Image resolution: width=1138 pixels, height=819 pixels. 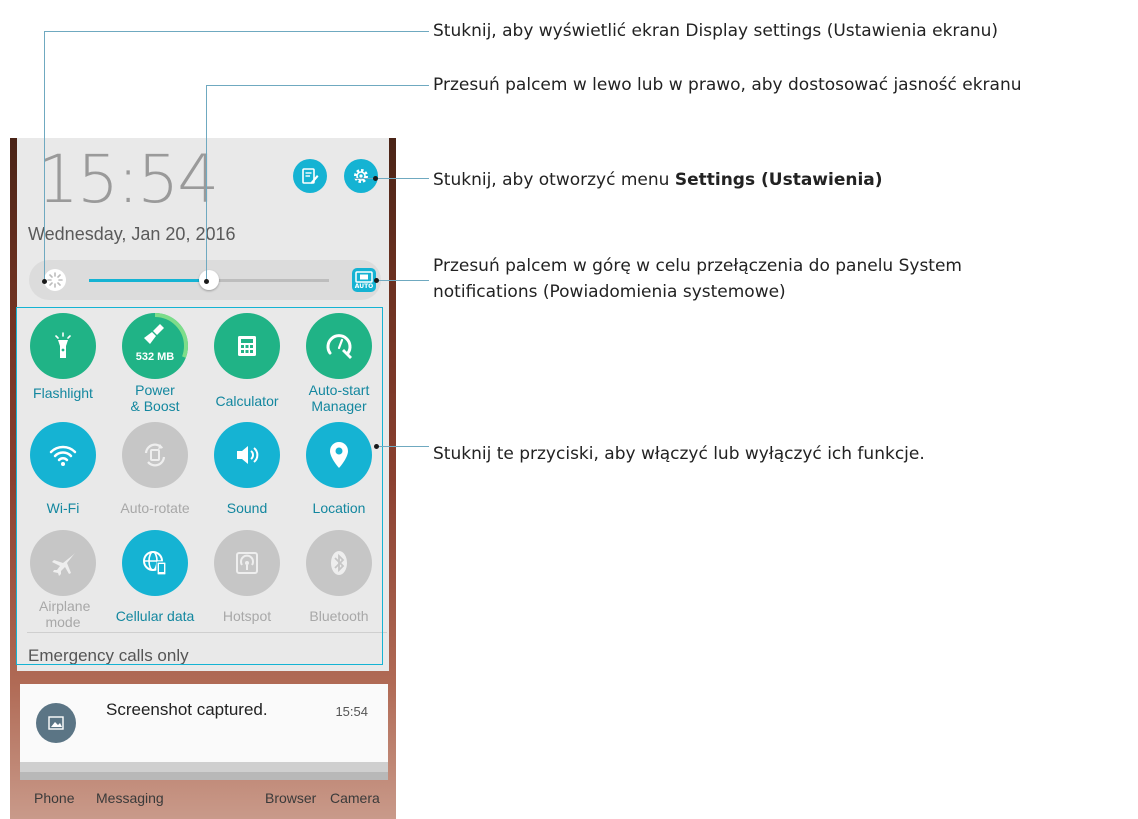 I want to click on notification-stack-shadow, so click(x=204, y=776).